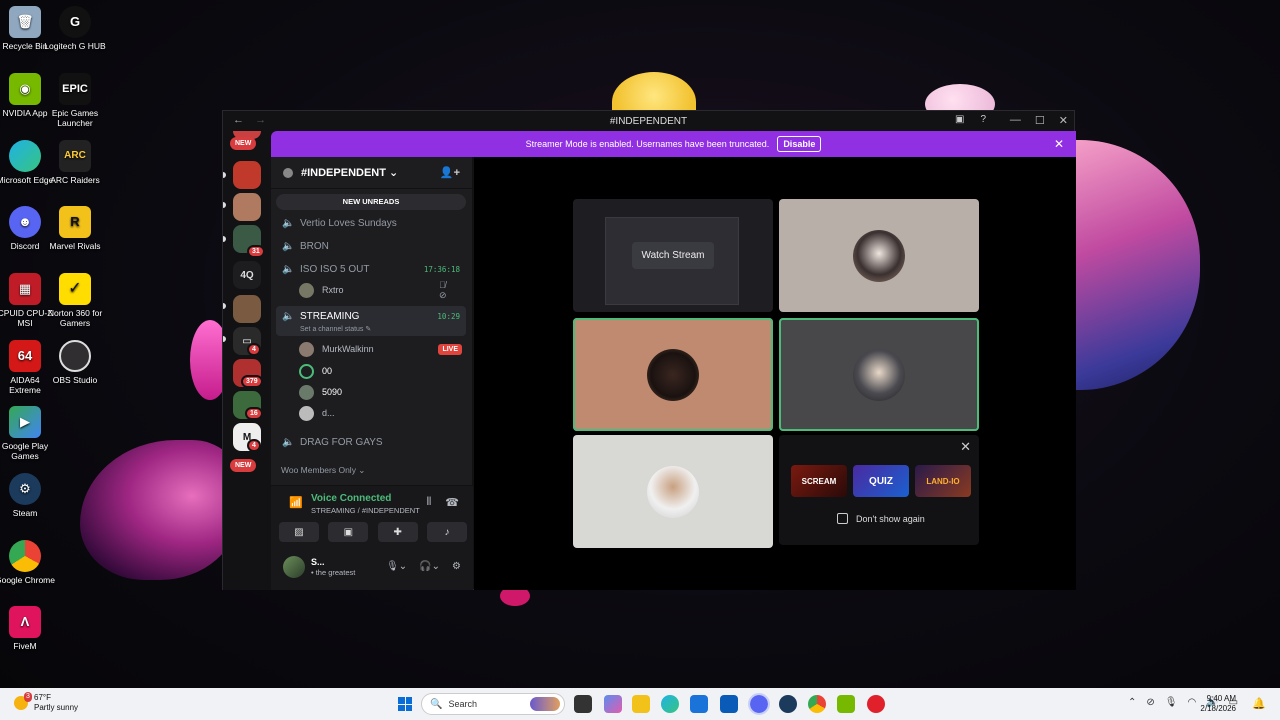 The width and height of the screenshot is (1280, 720). What do you see at coordinates (450, 172) in the screenshot?
I see `invite-icon: 👤+` at bounding box center [450, 172].